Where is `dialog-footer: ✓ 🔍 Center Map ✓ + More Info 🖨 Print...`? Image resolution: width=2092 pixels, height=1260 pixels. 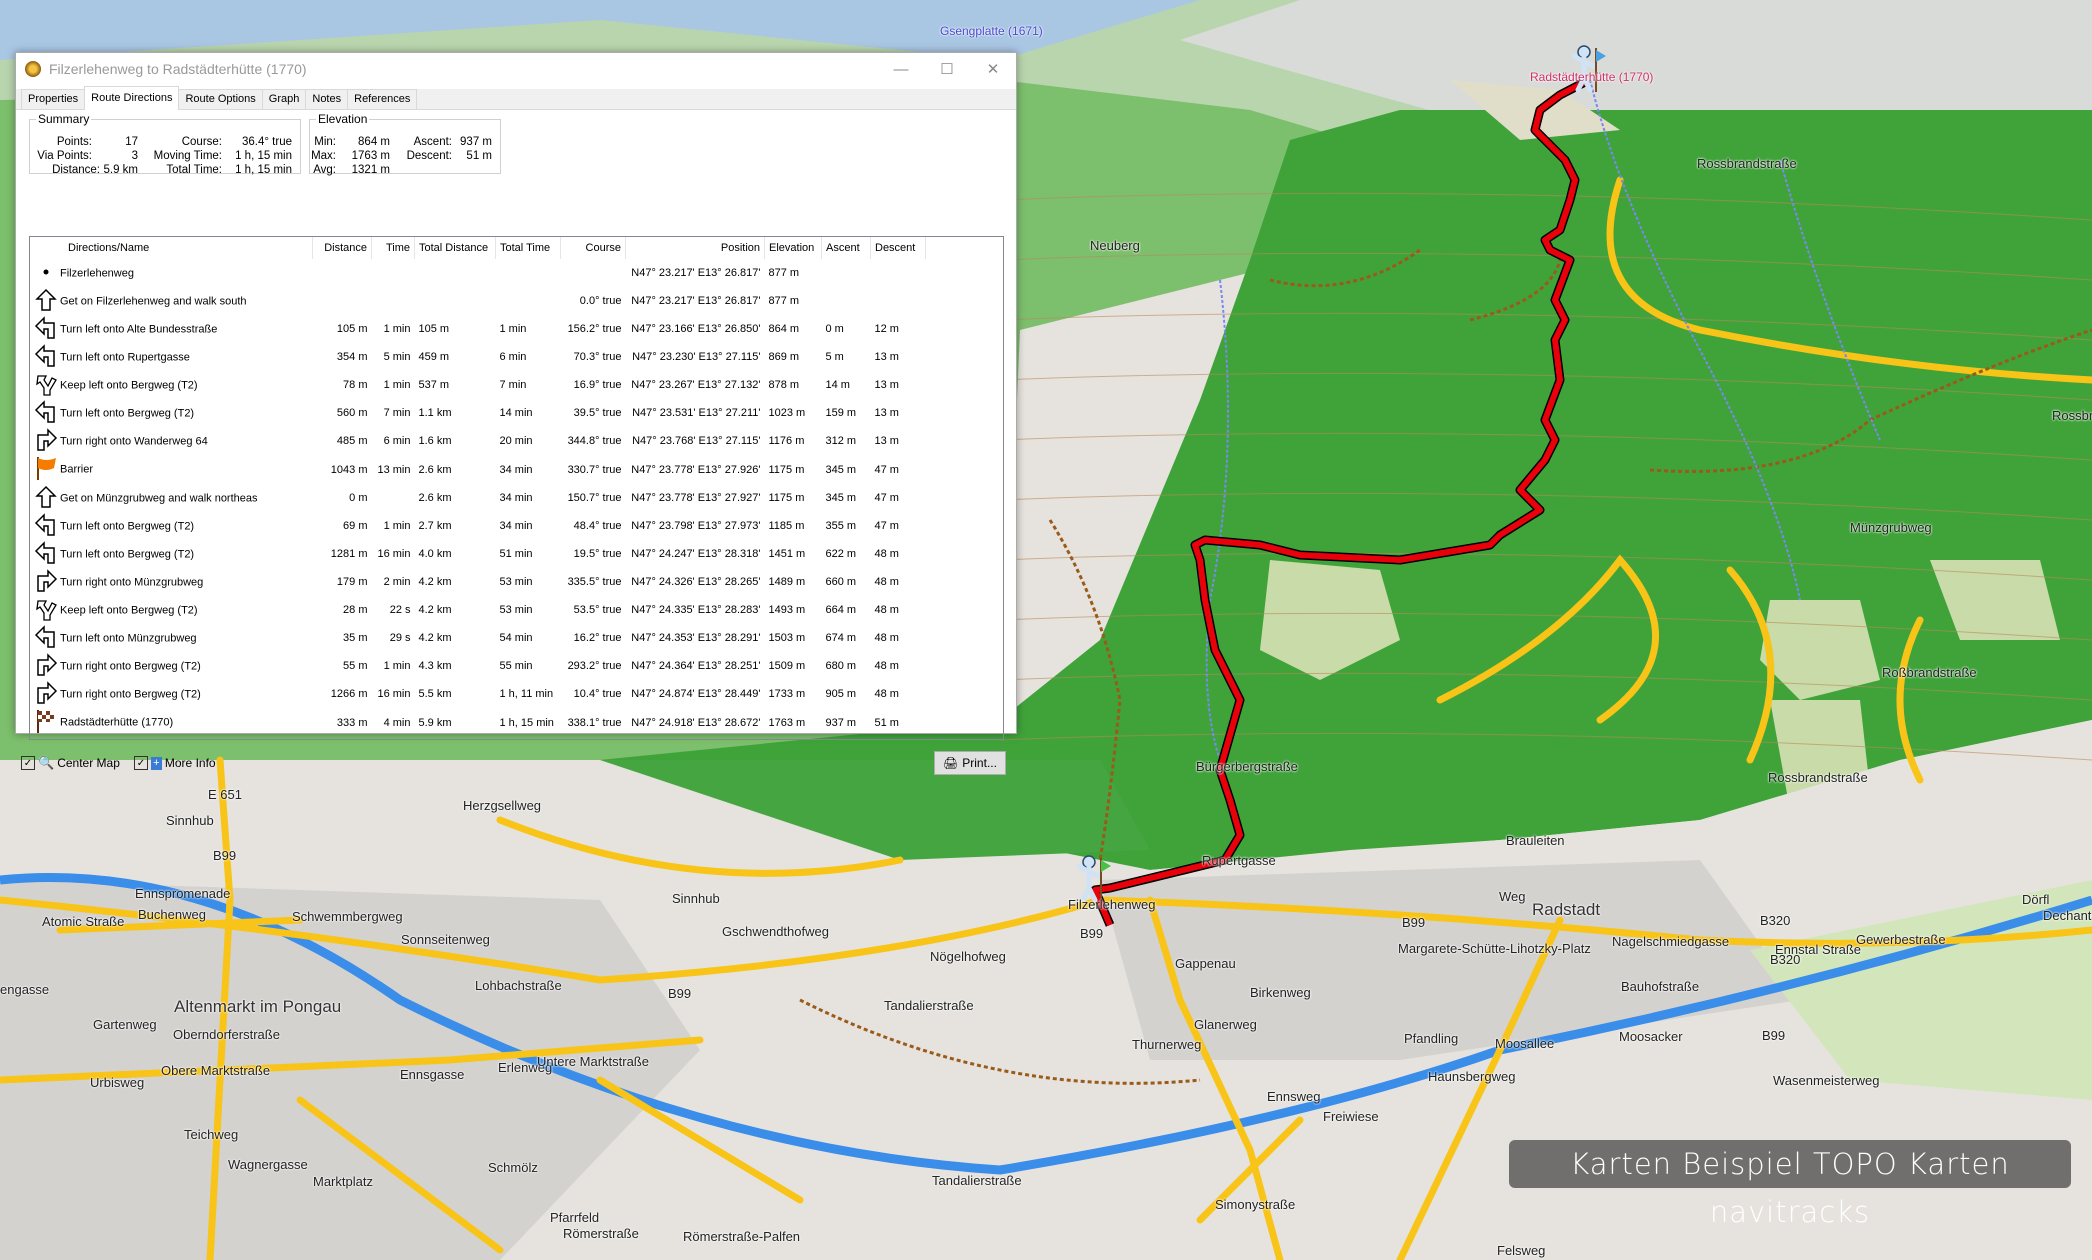
dialog-footer: ✓ 🔍 Center Map ✓ + More Info 🖨 Print... is located at coordinates (513, 763).